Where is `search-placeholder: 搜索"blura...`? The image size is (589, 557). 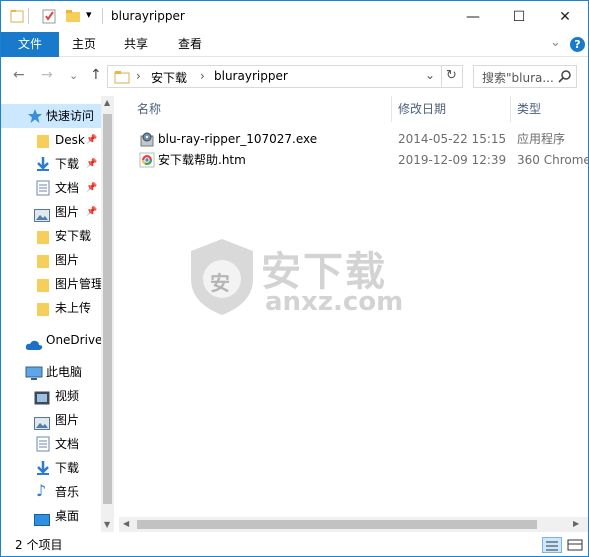
search-placeholder: 搜索"blura... is located at coordinates (518, 78).